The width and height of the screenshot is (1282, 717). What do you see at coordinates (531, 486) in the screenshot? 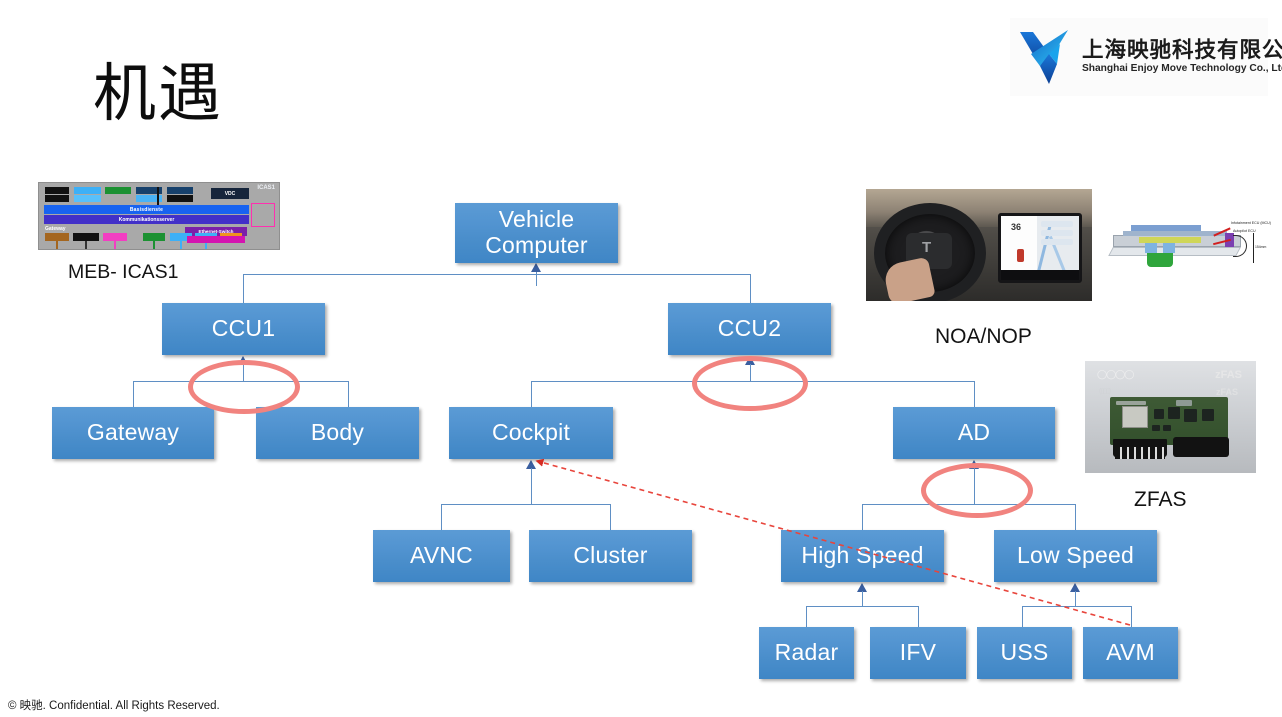
I see `connector-cockpit-stem` at bounding box center [531, 486].